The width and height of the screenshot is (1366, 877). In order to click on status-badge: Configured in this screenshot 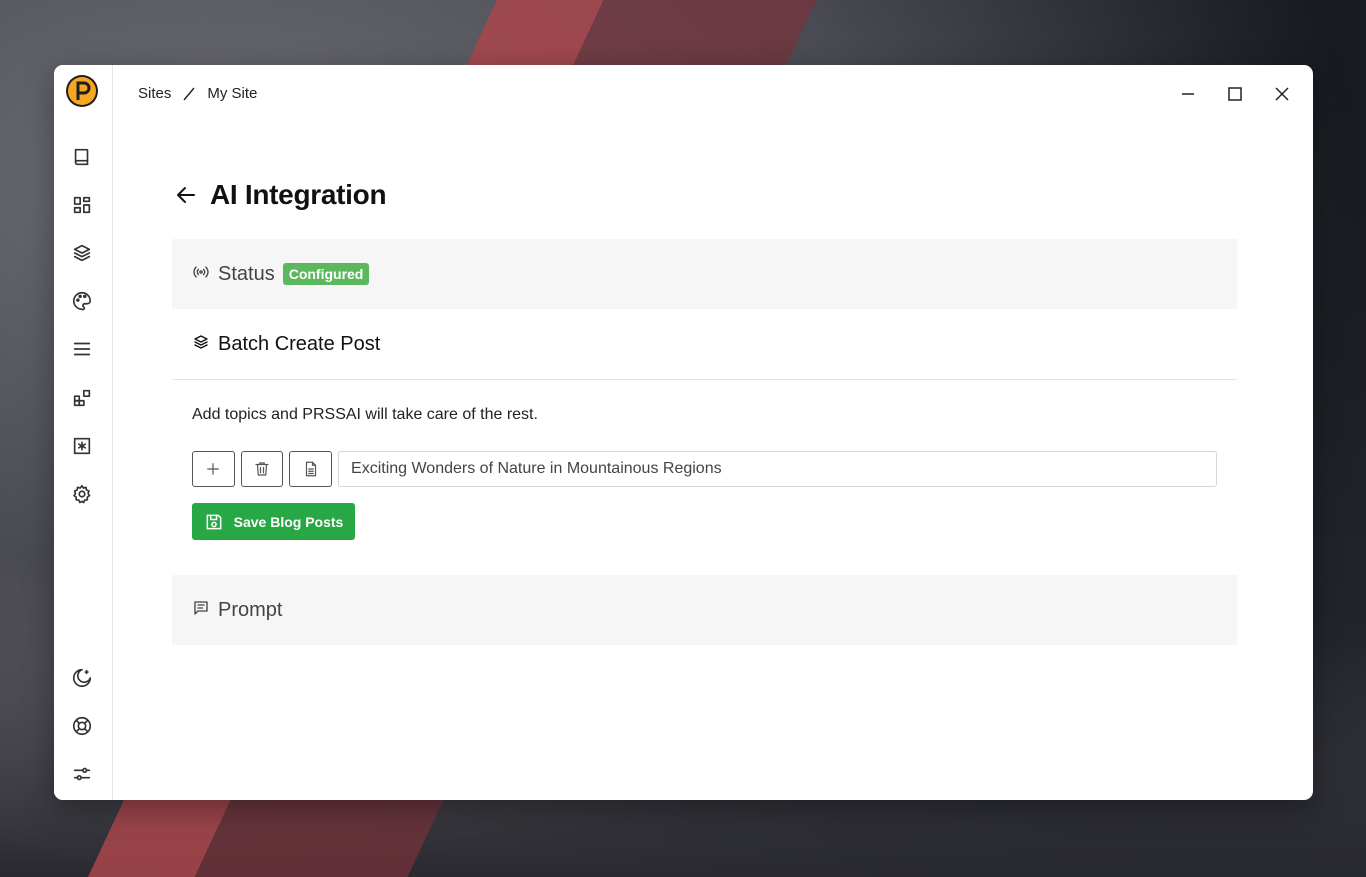, I will do `click(326, 274)`.